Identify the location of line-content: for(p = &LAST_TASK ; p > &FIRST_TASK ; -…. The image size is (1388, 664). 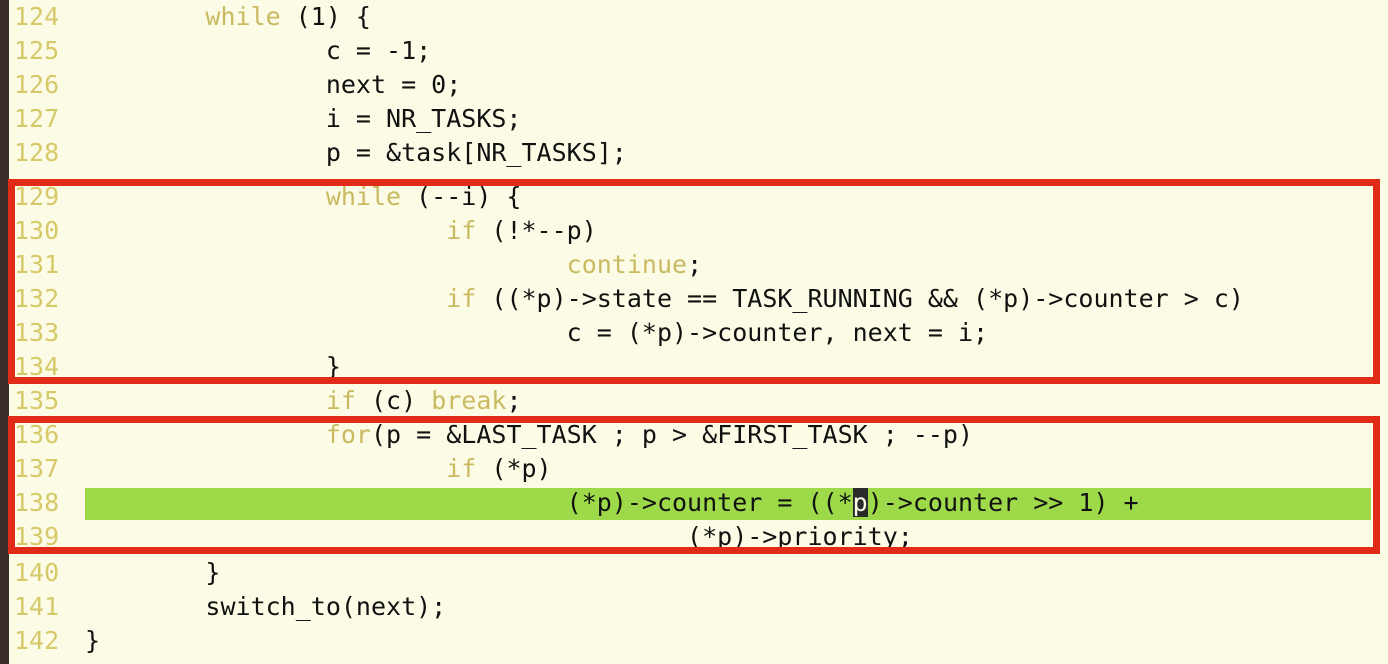
(529, 434).